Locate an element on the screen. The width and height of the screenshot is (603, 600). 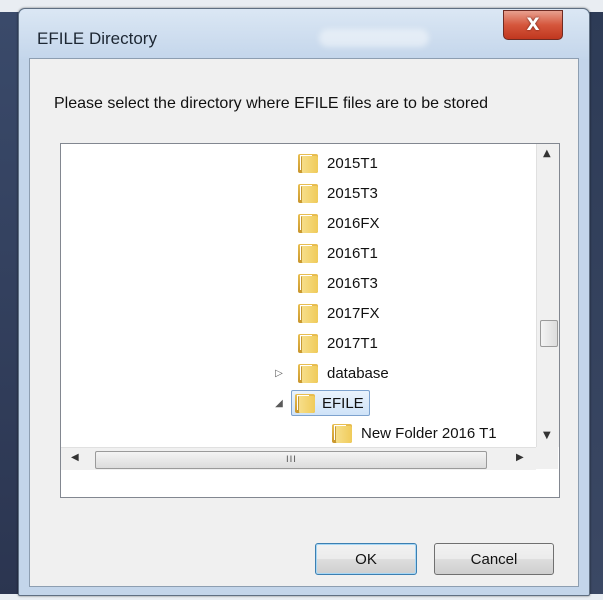
tree-item: 2016T3 is located at coordinates (337, 283).